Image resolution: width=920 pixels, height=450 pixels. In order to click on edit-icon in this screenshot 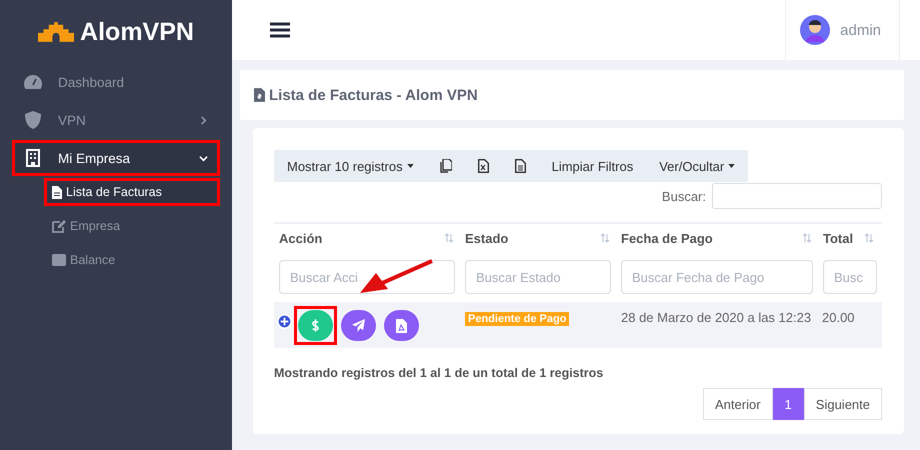, I will do `click(59, 226)`.